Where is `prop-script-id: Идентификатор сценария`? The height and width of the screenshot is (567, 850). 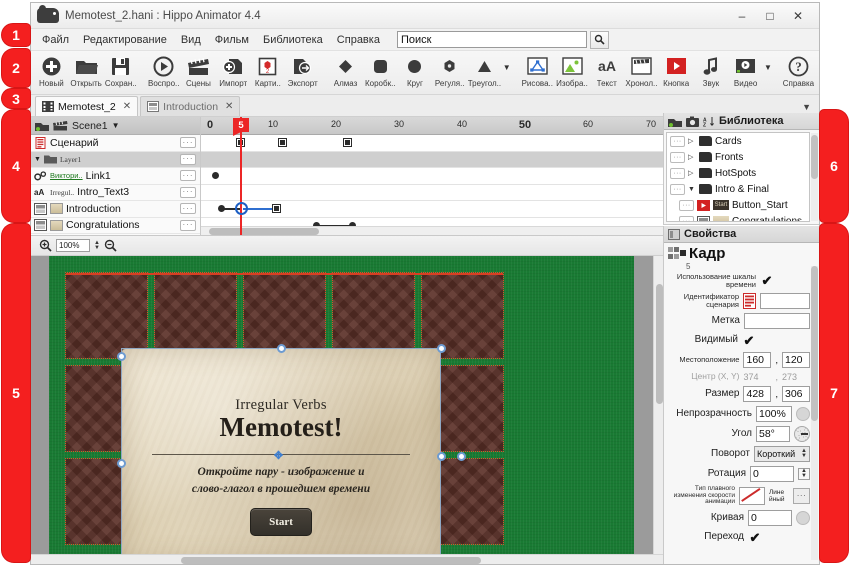 prop-script-id: Идентификатор сценария is located at coordinates (741, 301).